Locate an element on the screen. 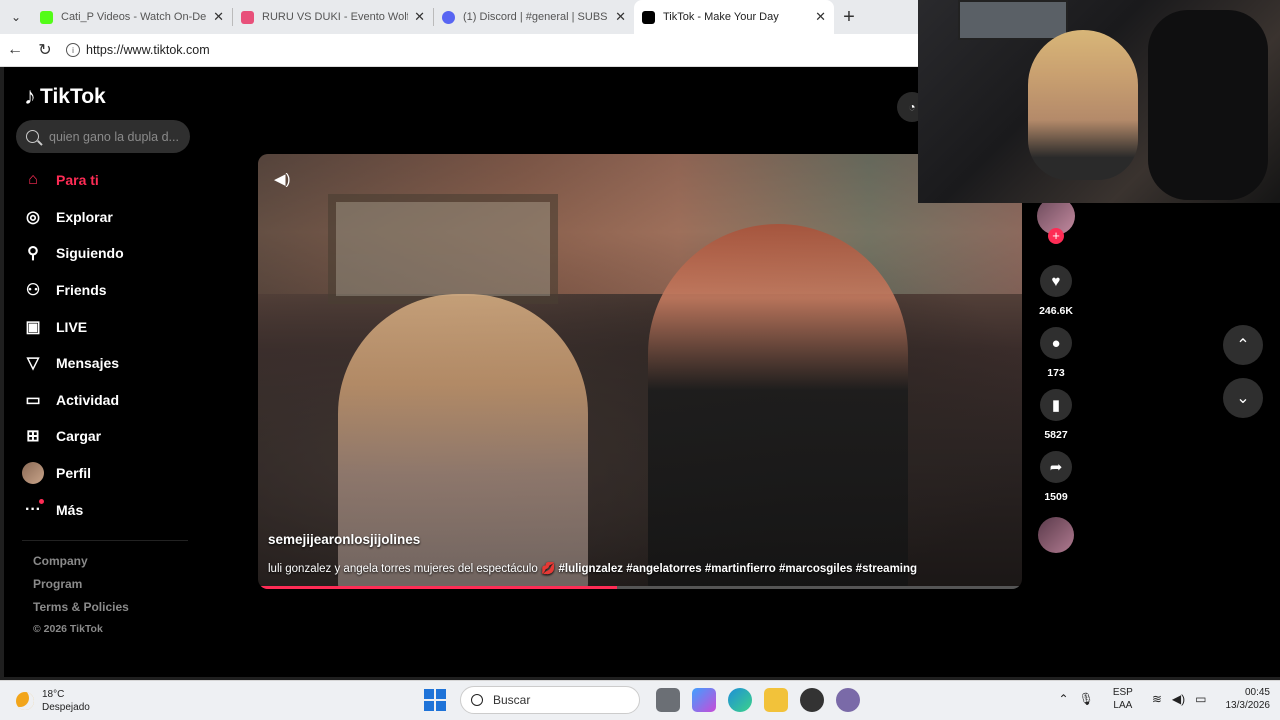 This screenshot has width=1280, height=720. temperature: 18°C is located at coordinates (53, 694).